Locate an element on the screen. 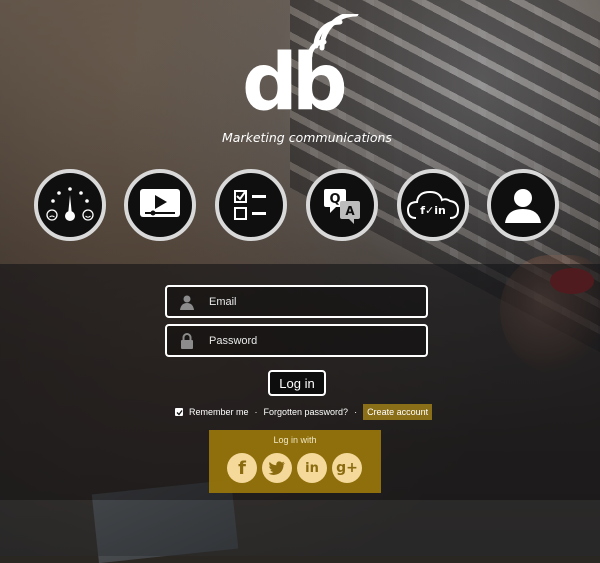 The height and width of the screenshot is (563, 600). feature-video is located at coordinates (160, 205).